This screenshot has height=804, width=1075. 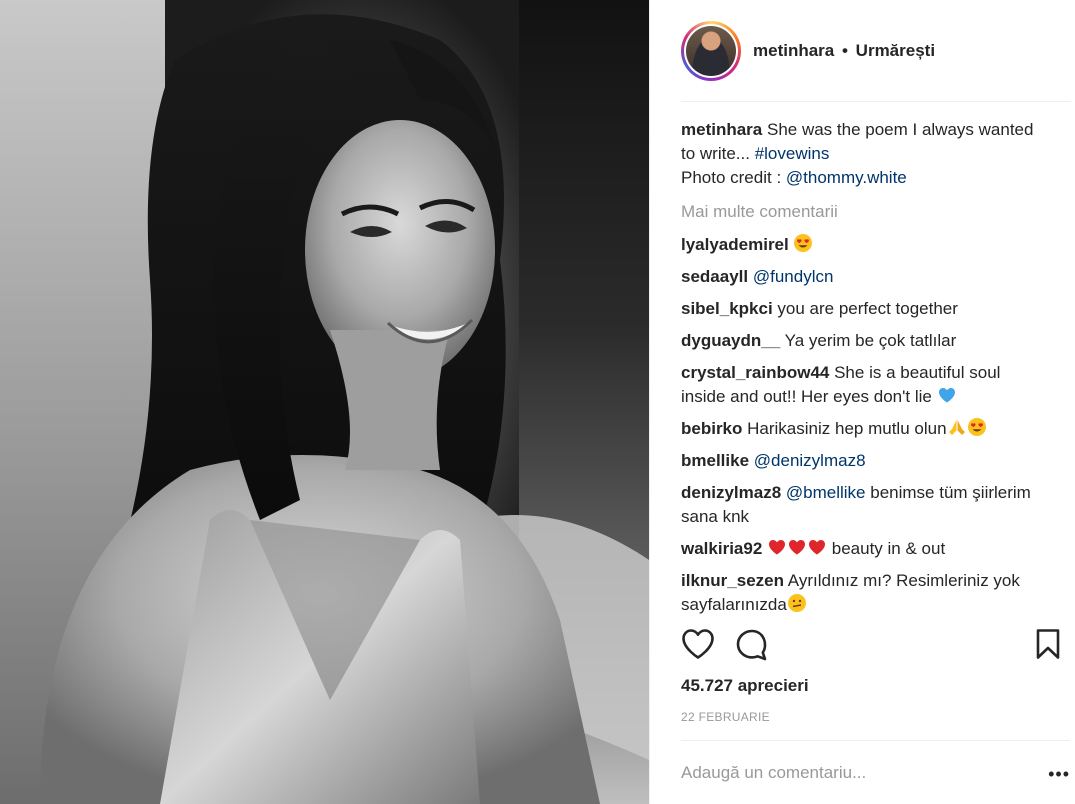 I want to click on comment-username: walkiria92, so click(x=721, y=548).